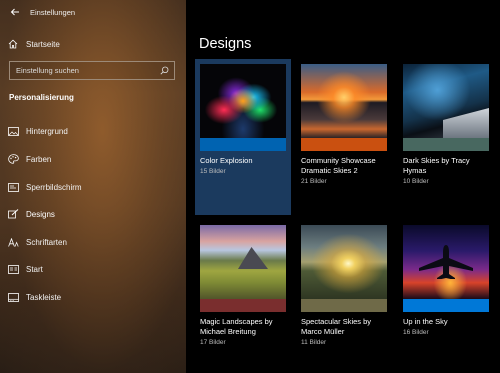 The height and width of the screenshot is (373, 500). Describe the element at coordinates (13, 187) in the screenshot. I see `lock-screen-icon` at that location.